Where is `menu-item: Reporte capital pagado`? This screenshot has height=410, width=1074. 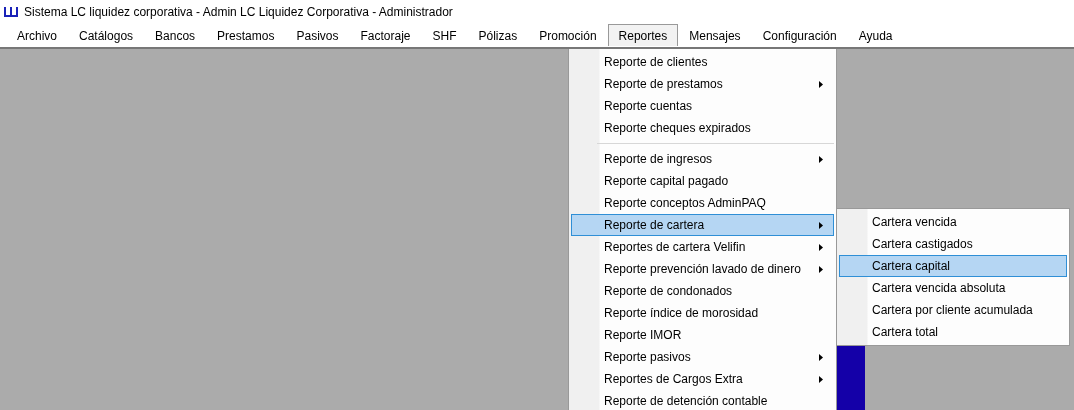 menu-item: Reporte capital pagado is located at coordinates (702, 181).